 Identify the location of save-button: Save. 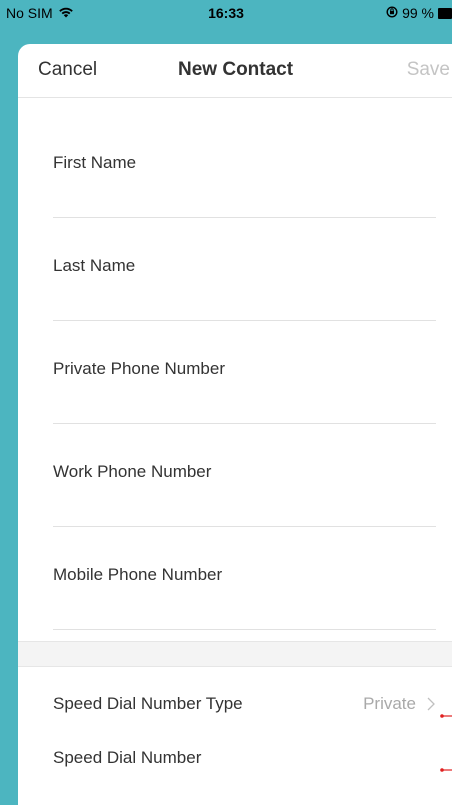
(428, 70).